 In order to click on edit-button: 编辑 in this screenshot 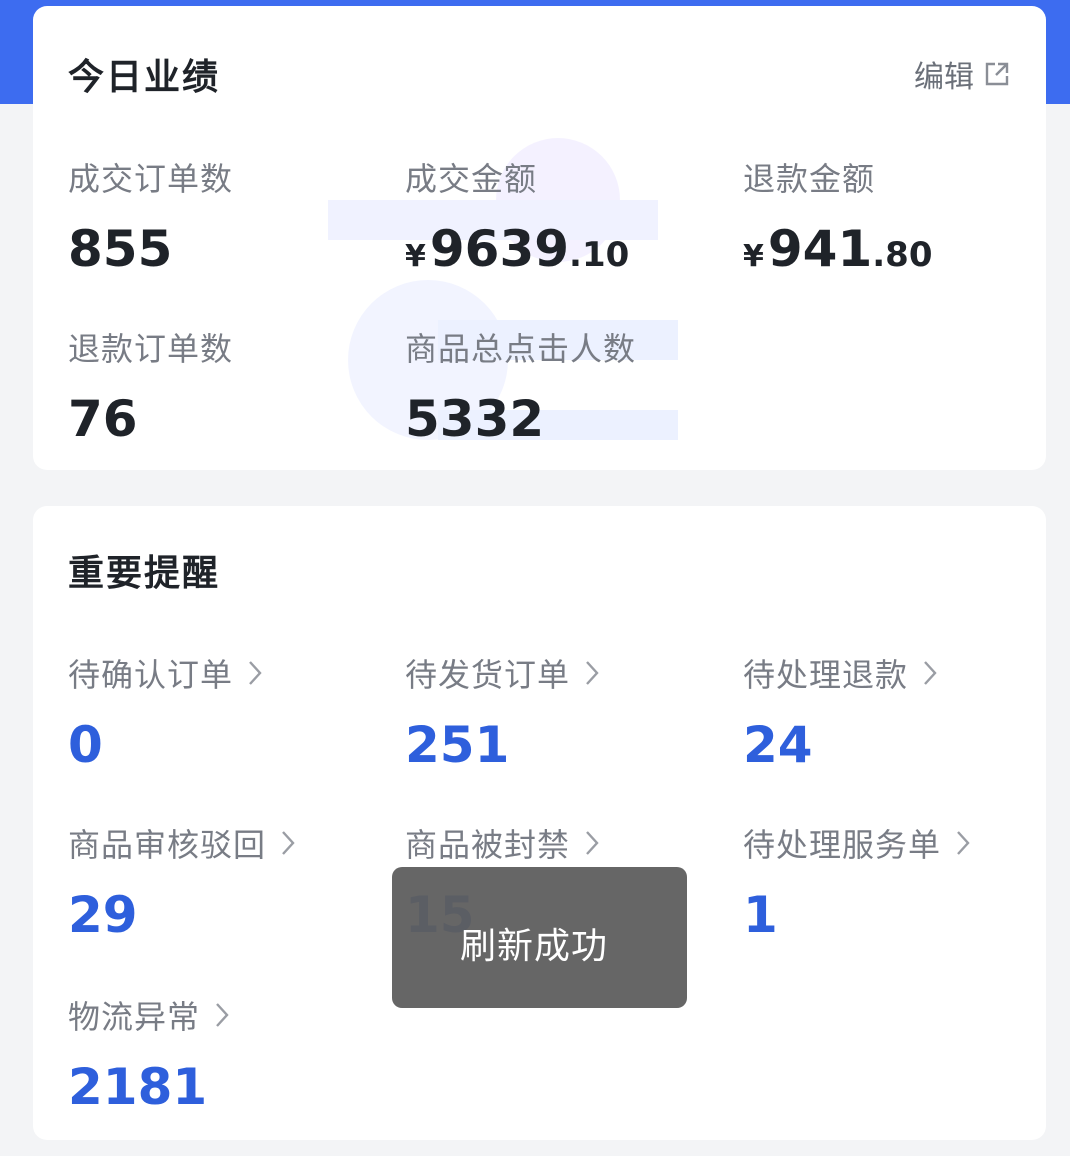, I will do `click(962, 74)`.